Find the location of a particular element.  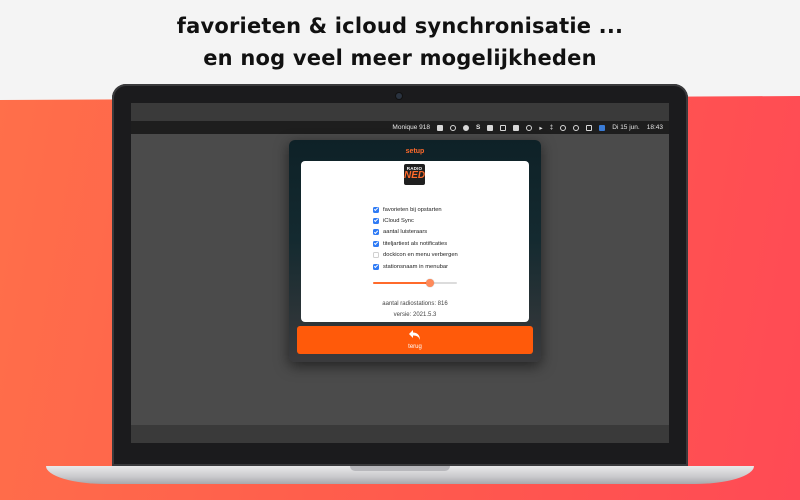

bluetooth-icon: ‡ is located at coordinates (552, 127).